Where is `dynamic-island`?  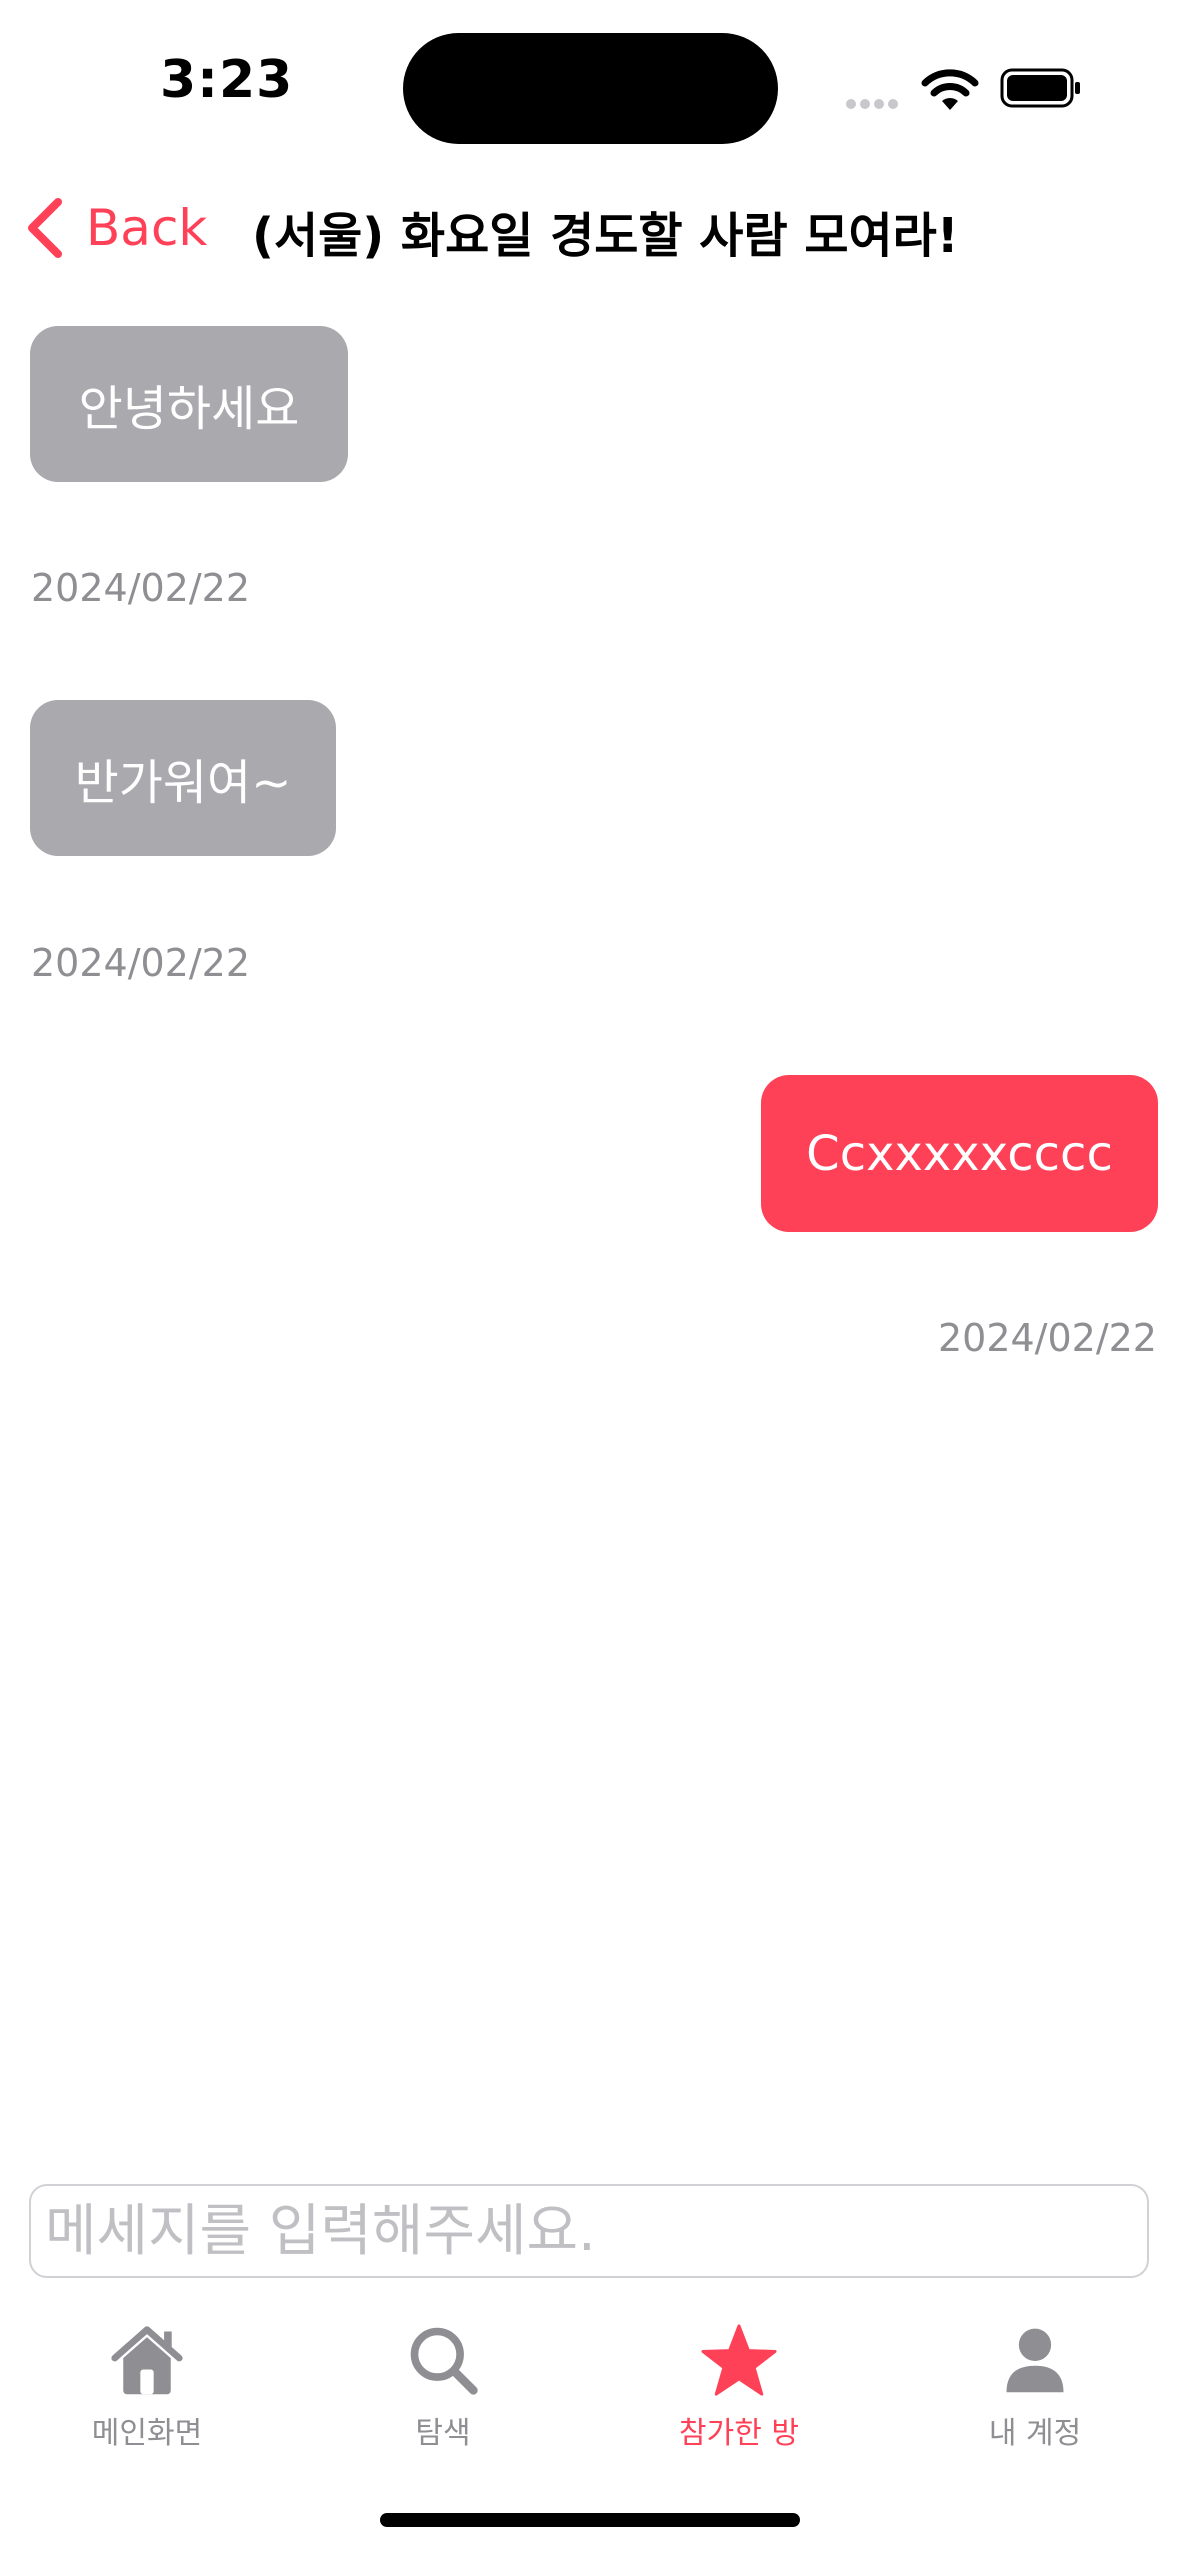
dynamic-island is located at coordinates (590, 88).